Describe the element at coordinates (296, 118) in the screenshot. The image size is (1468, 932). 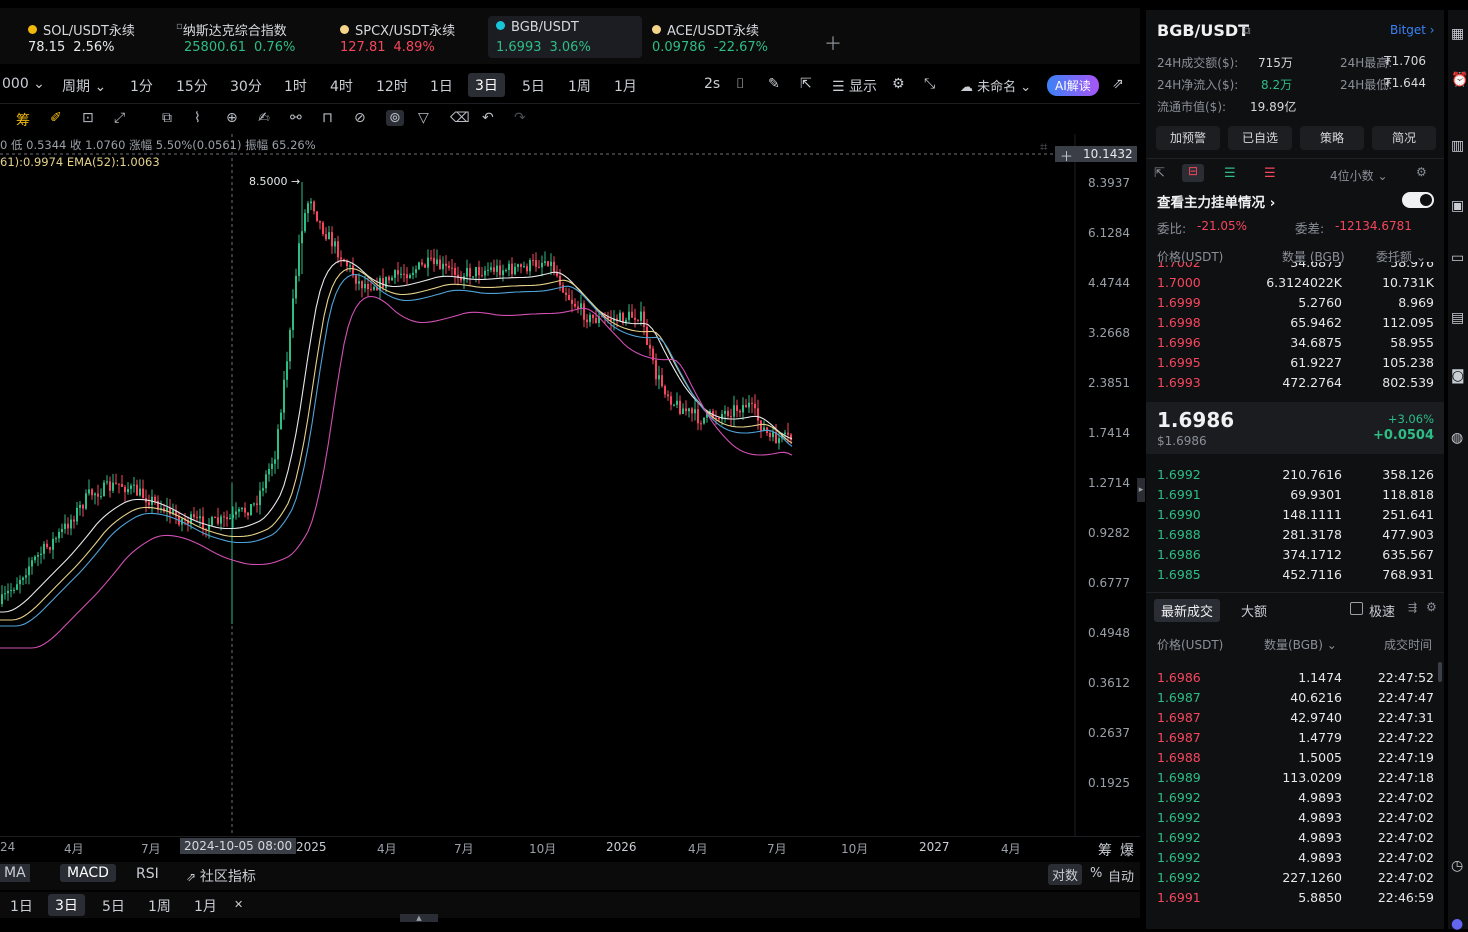
I see `link-icon: ⚯` at that location.